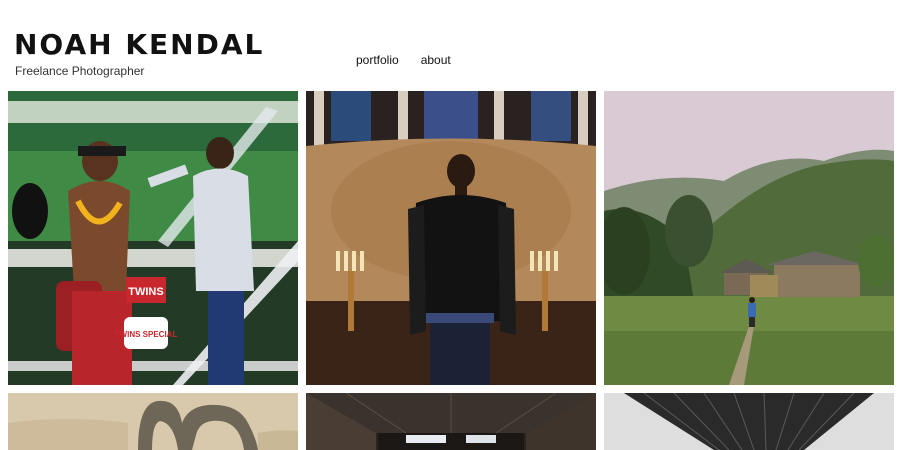 This screenshot has width=900, height=450. Describe the element at coordinates (80, 71) in the screenshot. I see `site-subtitle: Freelance Photographer` at that location.